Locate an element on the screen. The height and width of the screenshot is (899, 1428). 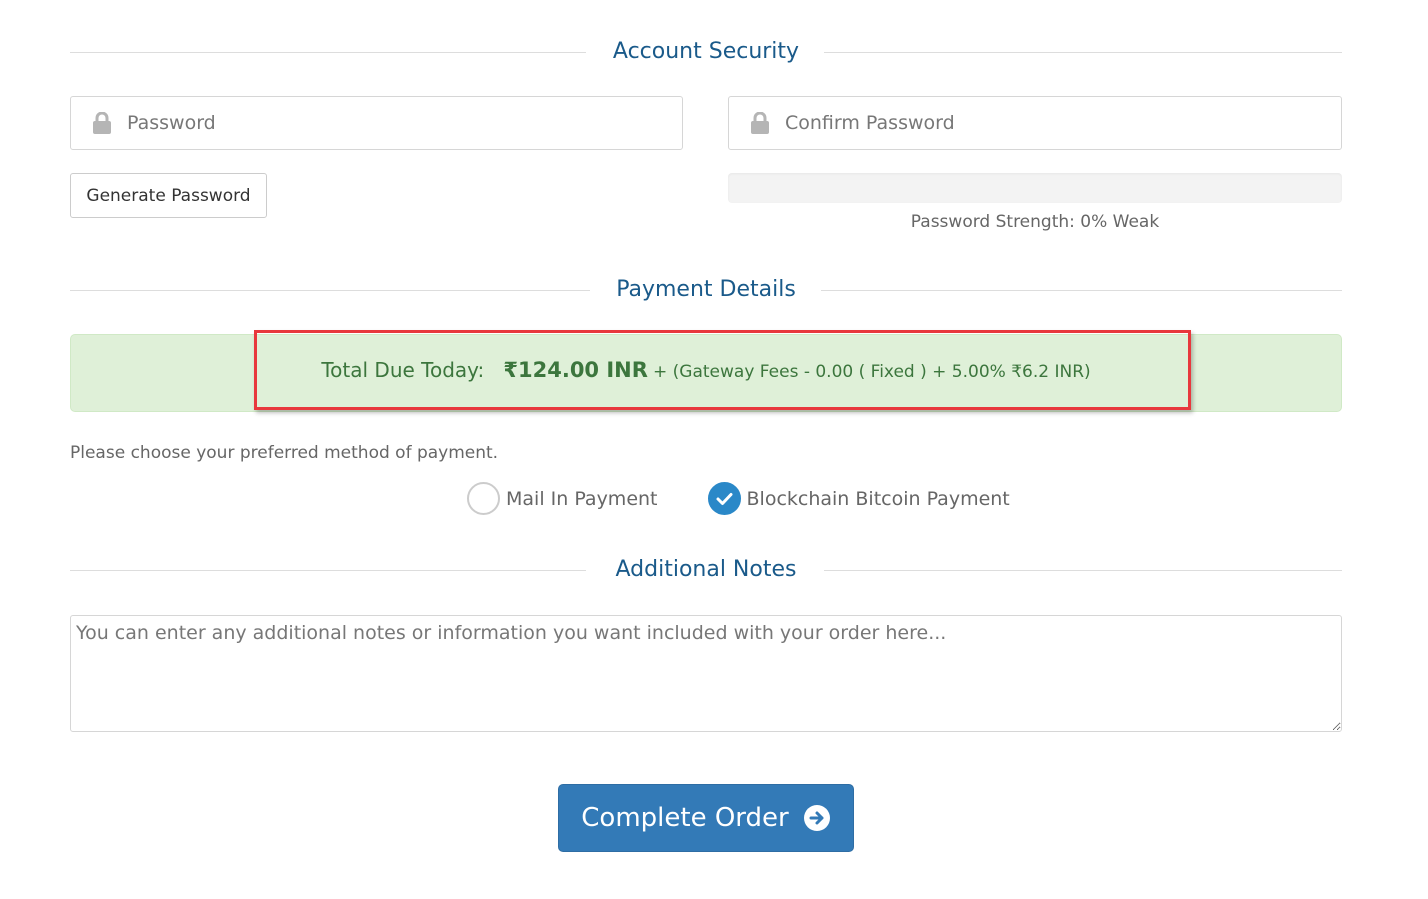
highlight-annotation-box is located at coordinates (722, 370).